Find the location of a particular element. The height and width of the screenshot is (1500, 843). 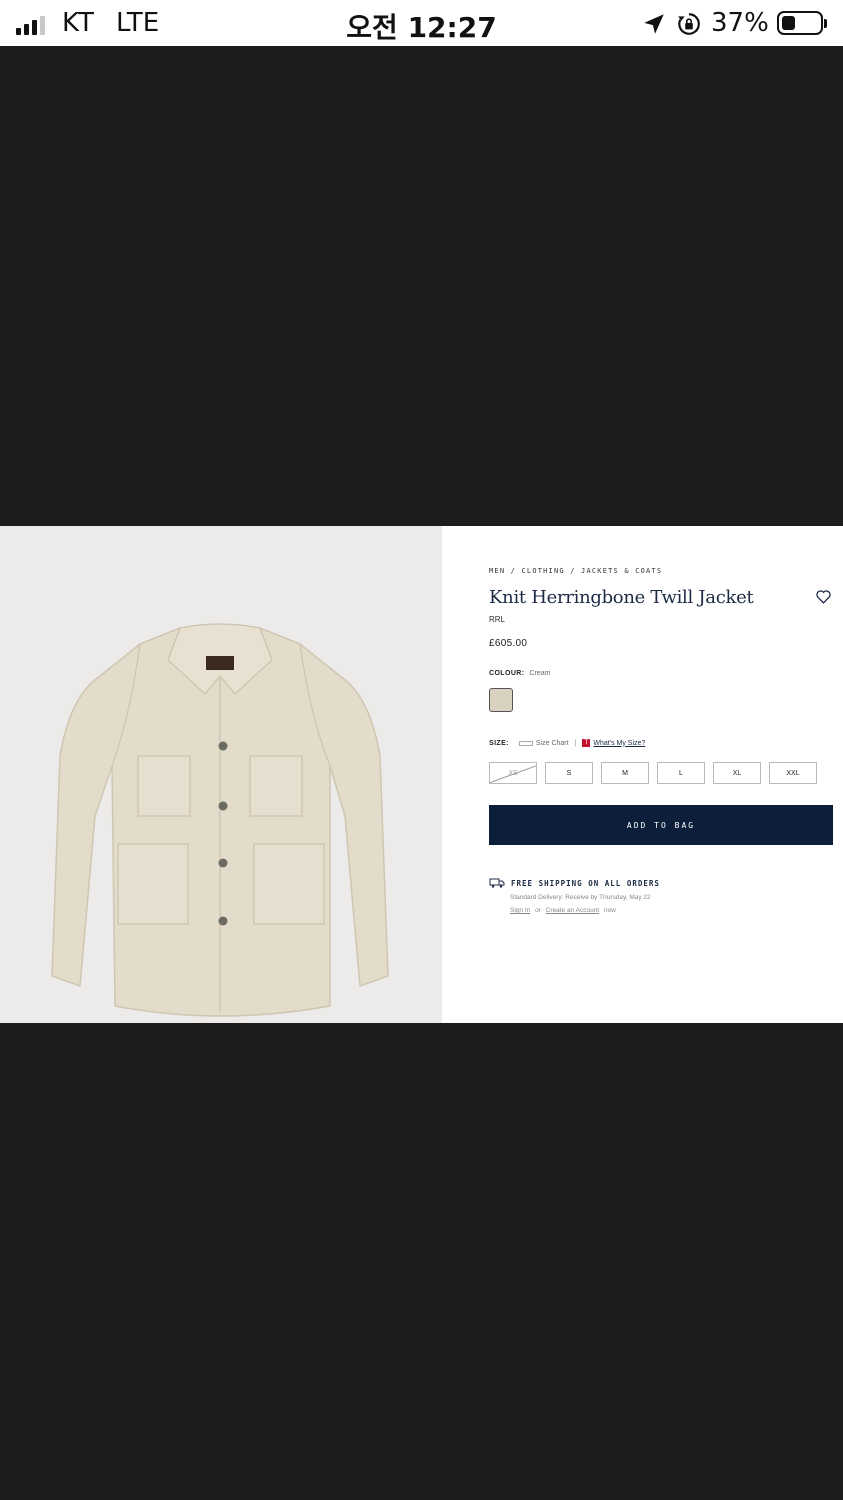

rotation-lock-icon is located at coordinates (689, 24).